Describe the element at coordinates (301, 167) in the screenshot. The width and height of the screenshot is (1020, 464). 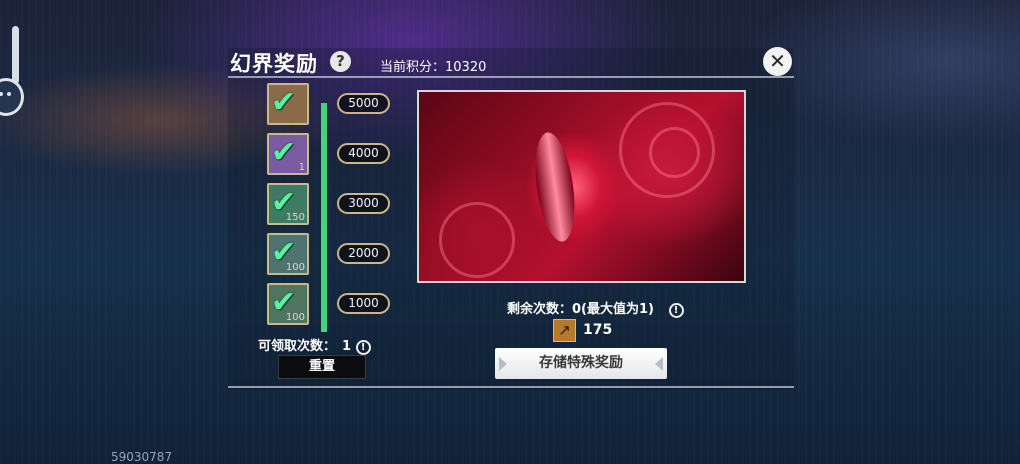
I see `reward-quantity: 1` at that location.